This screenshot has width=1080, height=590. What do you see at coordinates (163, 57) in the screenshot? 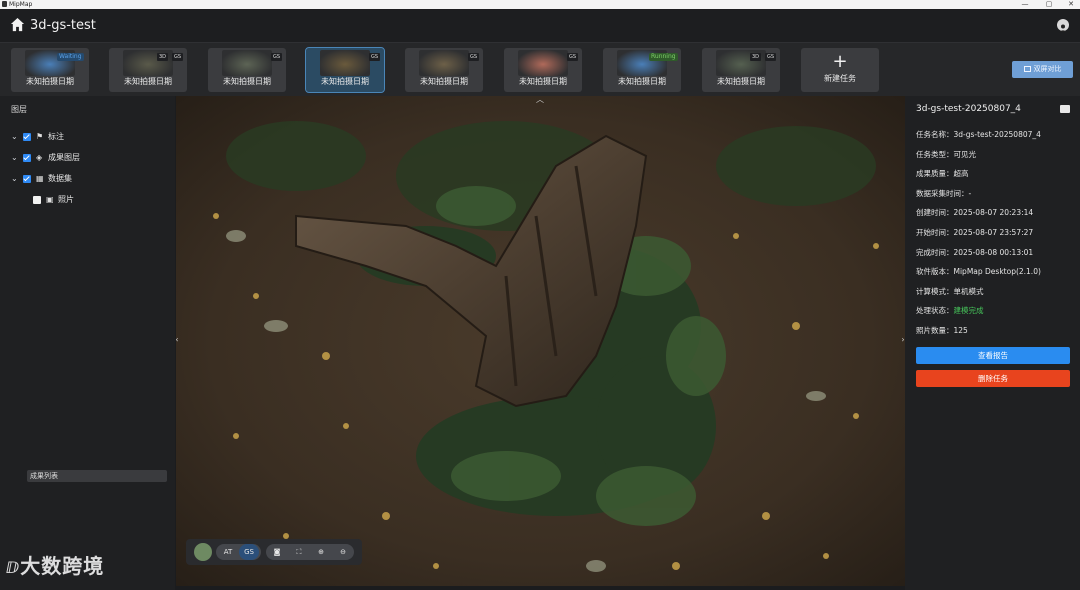
I see `task-type-badge: 3D` at bounding box center [163, 57].